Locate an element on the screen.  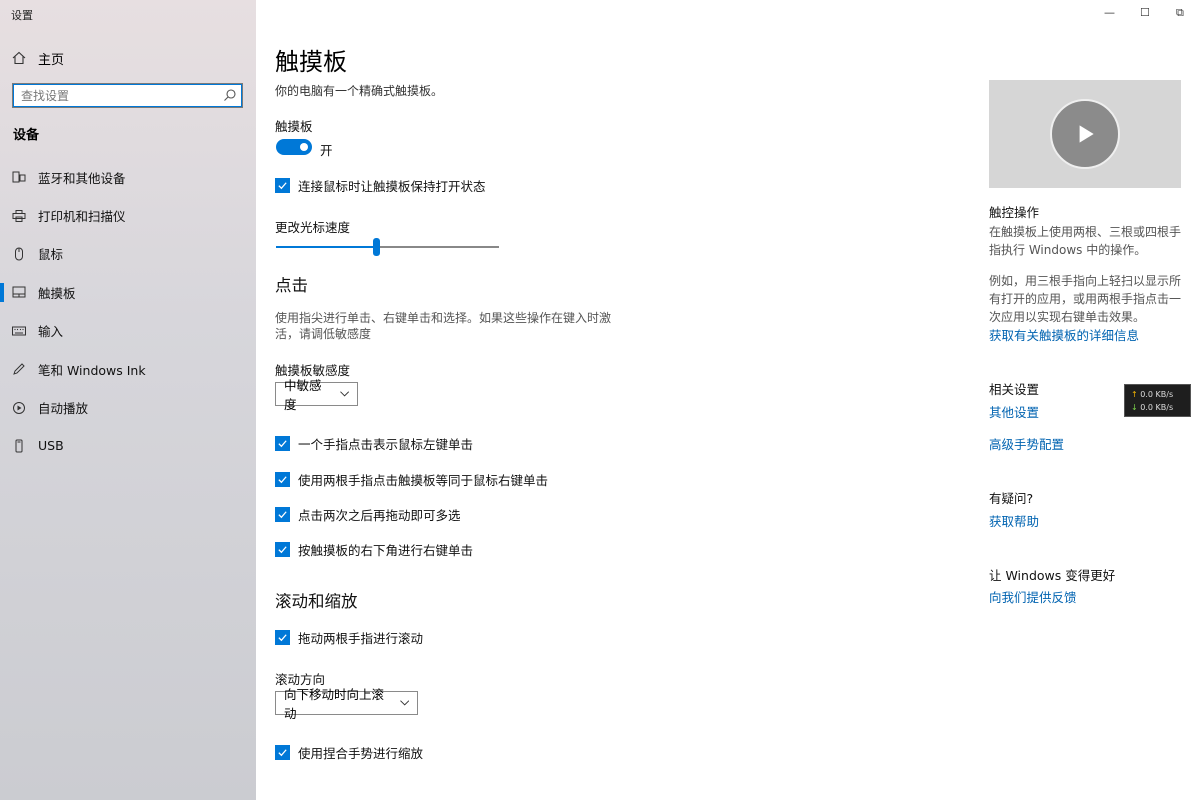
gesture-video is located at coordinates (1085, 134).